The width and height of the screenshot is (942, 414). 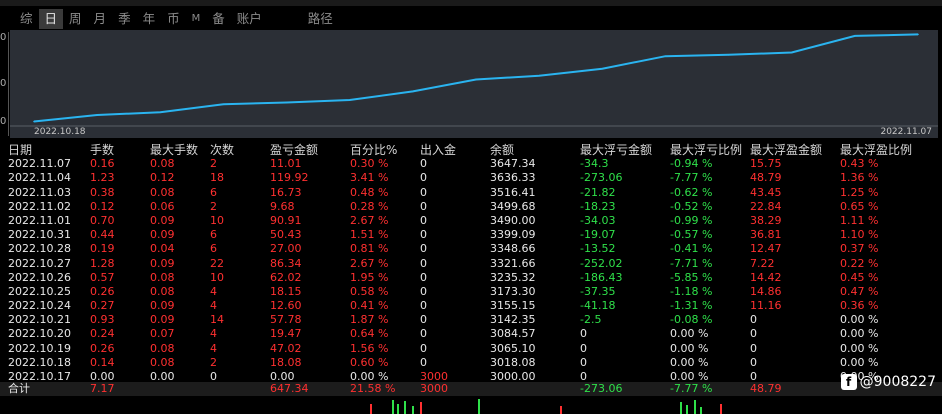 I want to click on cell-lots: 0.38, so click(x=102, y=192).